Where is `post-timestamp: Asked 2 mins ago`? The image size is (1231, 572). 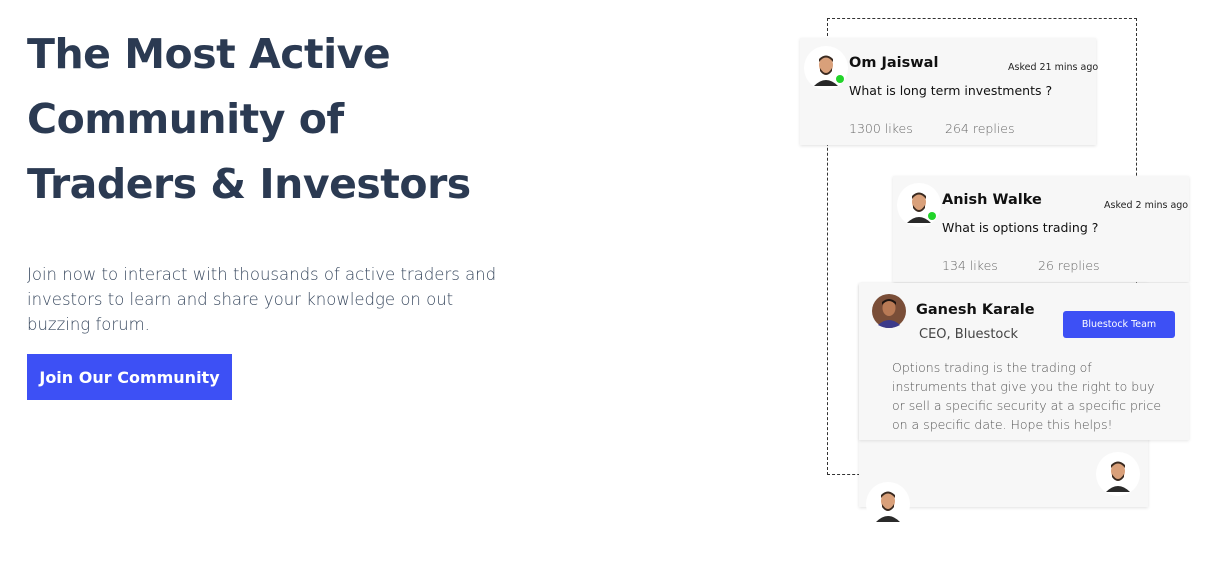
post-timestamp: Asked 2 mins ago is located at coordinates (1146, 205).